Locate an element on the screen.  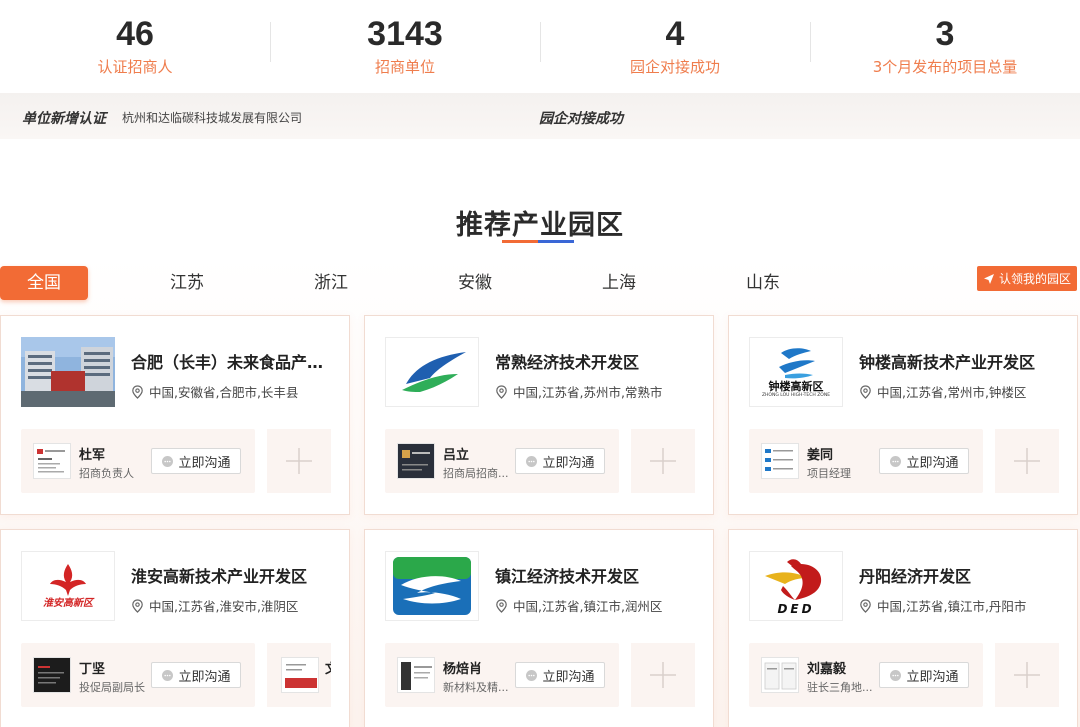
huaian-logo-icon is located at coordinates (68, 580).